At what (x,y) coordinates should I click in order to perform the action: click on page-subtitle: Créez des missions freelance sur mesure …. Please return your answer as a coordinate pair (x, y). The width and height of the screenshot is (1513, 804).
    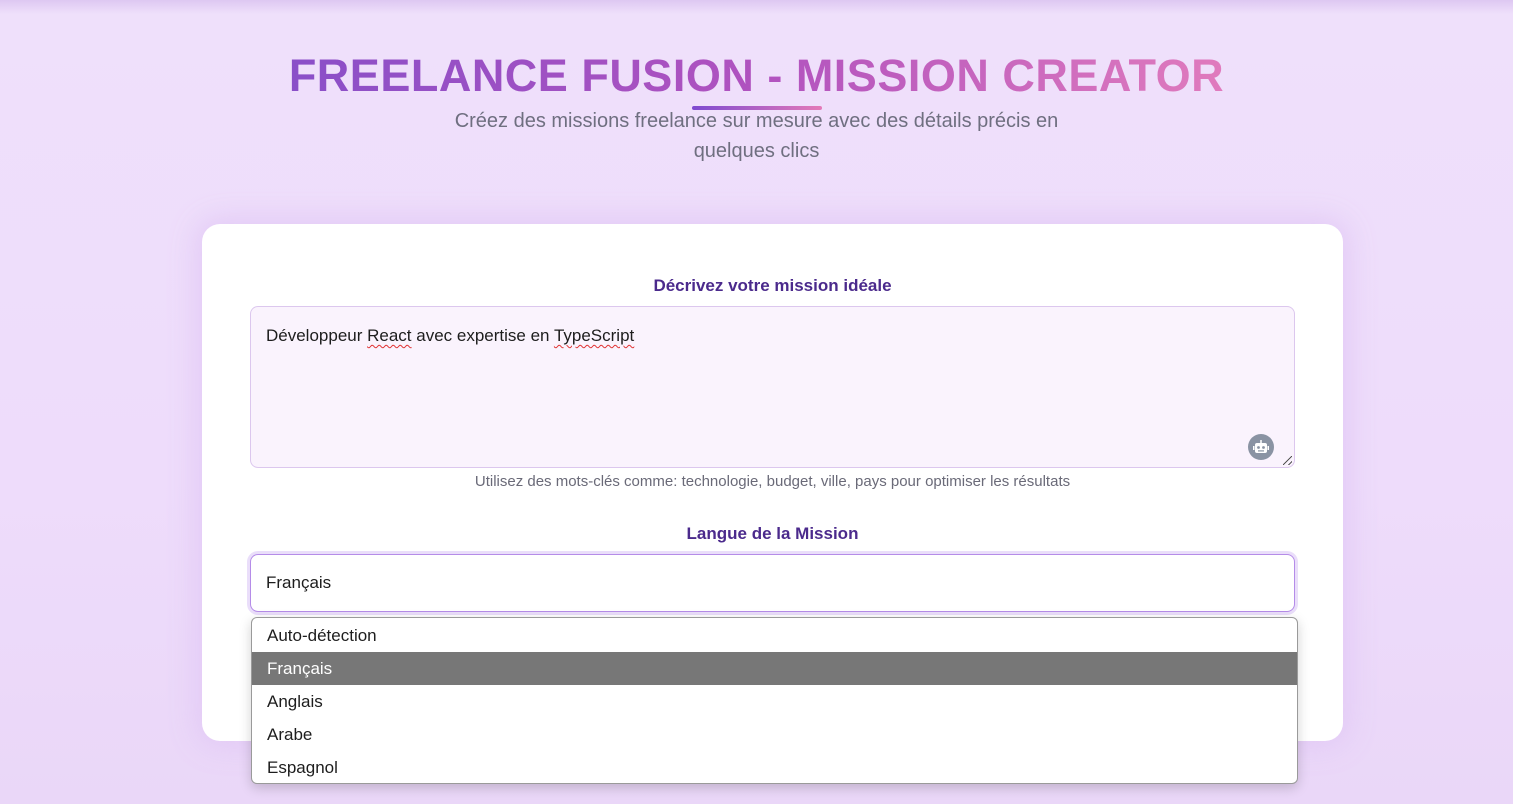
    Looking at the image, I should click on (756, 136).